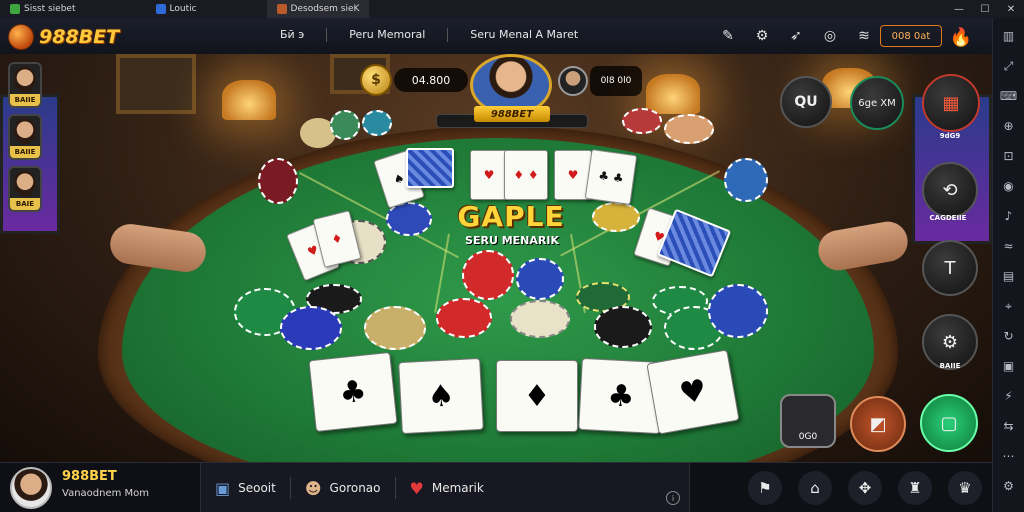 The height and width of the screenshot is (512, 1024). Describe the element at coordinates (864, 36) in the screenshot. I see `wifi-icon: ≋` at that location.